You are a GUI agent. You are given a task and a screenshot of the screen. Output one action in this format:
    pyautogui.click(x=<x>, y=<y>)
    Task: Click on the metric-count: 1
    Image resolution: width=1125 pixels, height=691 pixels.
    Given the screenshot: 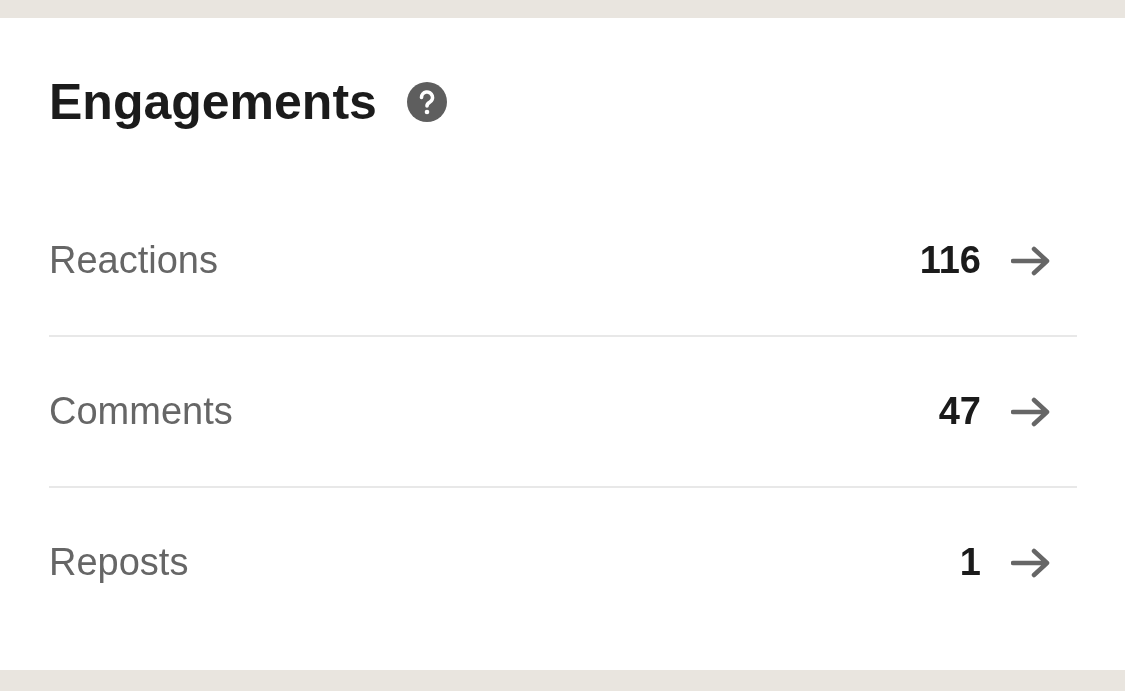 What is the action you would take?
    pyautogui.click(x=970, y=562)
    